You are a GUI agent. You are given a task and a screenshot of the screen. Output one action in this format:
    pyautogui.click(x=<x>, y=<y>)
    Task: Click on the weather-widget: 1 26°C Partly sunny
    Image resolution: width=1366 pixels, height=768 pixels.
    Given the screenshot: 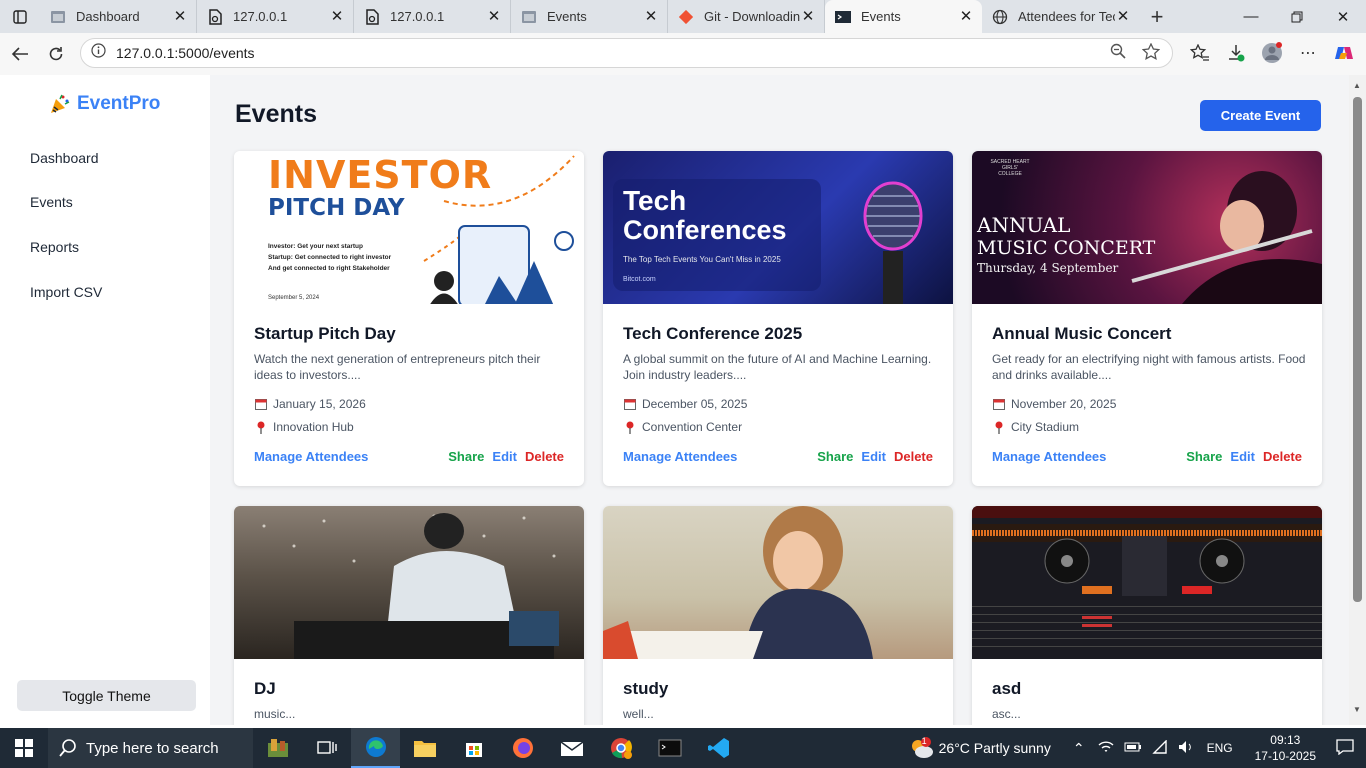 What is the action you would take?
    pyautogui.click(x=979, y=748)
    